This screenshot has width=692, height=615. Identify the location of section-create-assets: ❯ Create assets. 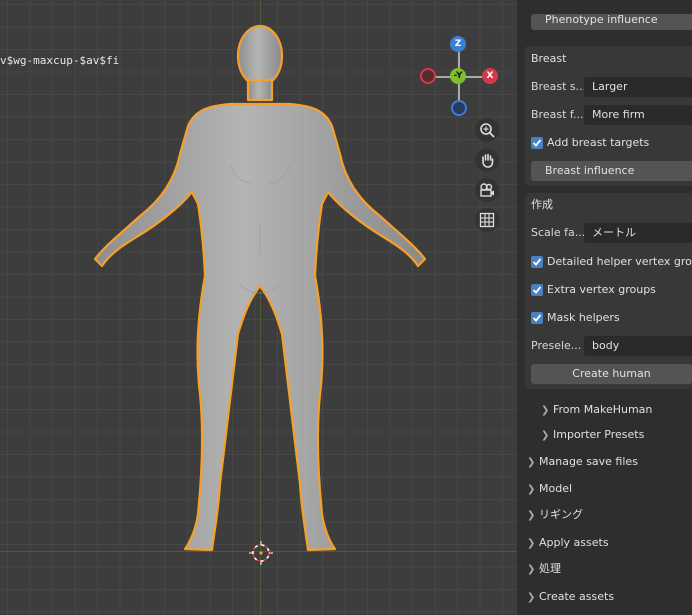
(570, 597).